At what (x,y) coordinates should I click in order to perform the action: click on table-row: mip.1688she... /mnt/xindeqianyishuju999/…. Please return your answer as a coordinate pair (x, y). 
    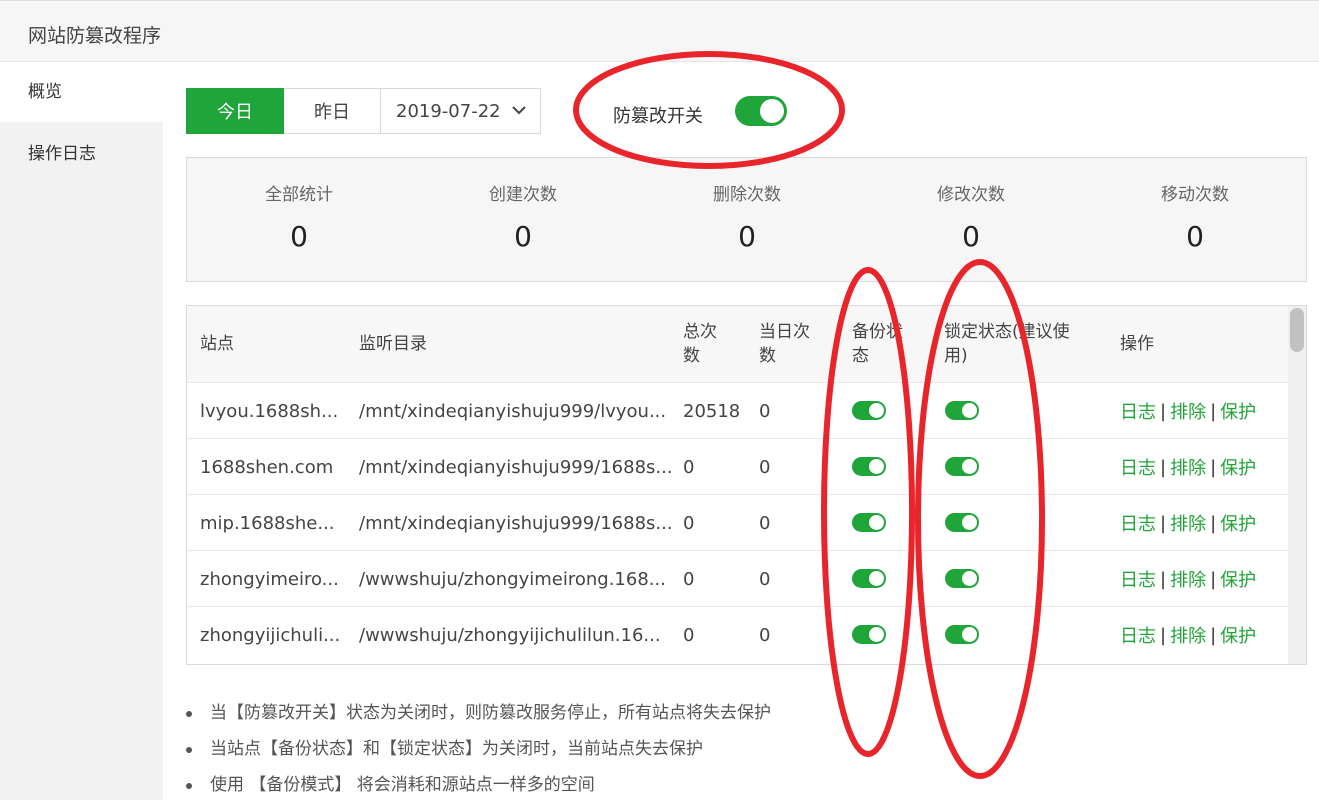
    Looking at the image, I should click on (738, 522).